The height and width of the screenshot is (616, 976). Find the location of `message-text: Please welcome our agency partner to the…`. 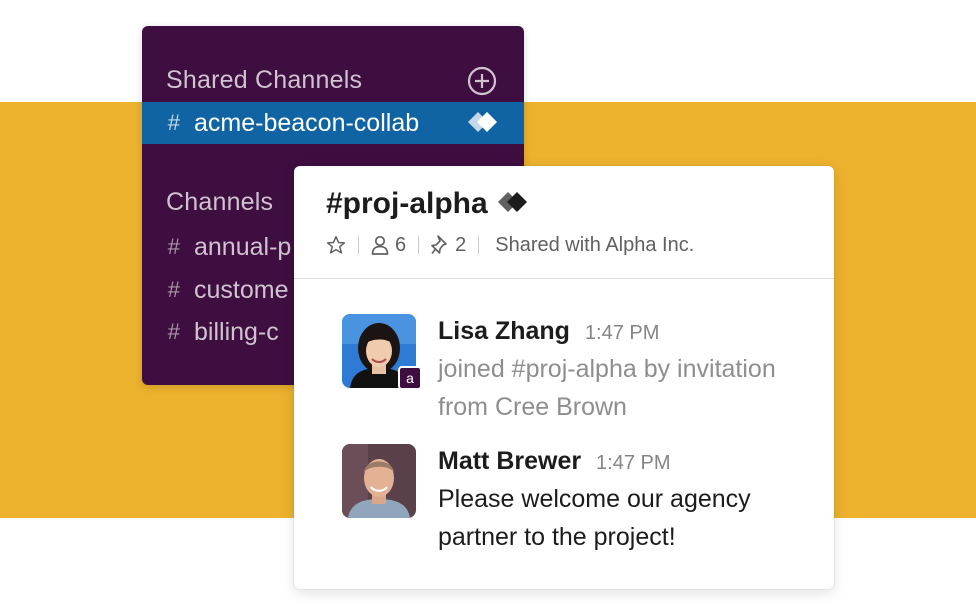

message-text: Please welcome our agency partner to the… is located at coordinates (594, 518).